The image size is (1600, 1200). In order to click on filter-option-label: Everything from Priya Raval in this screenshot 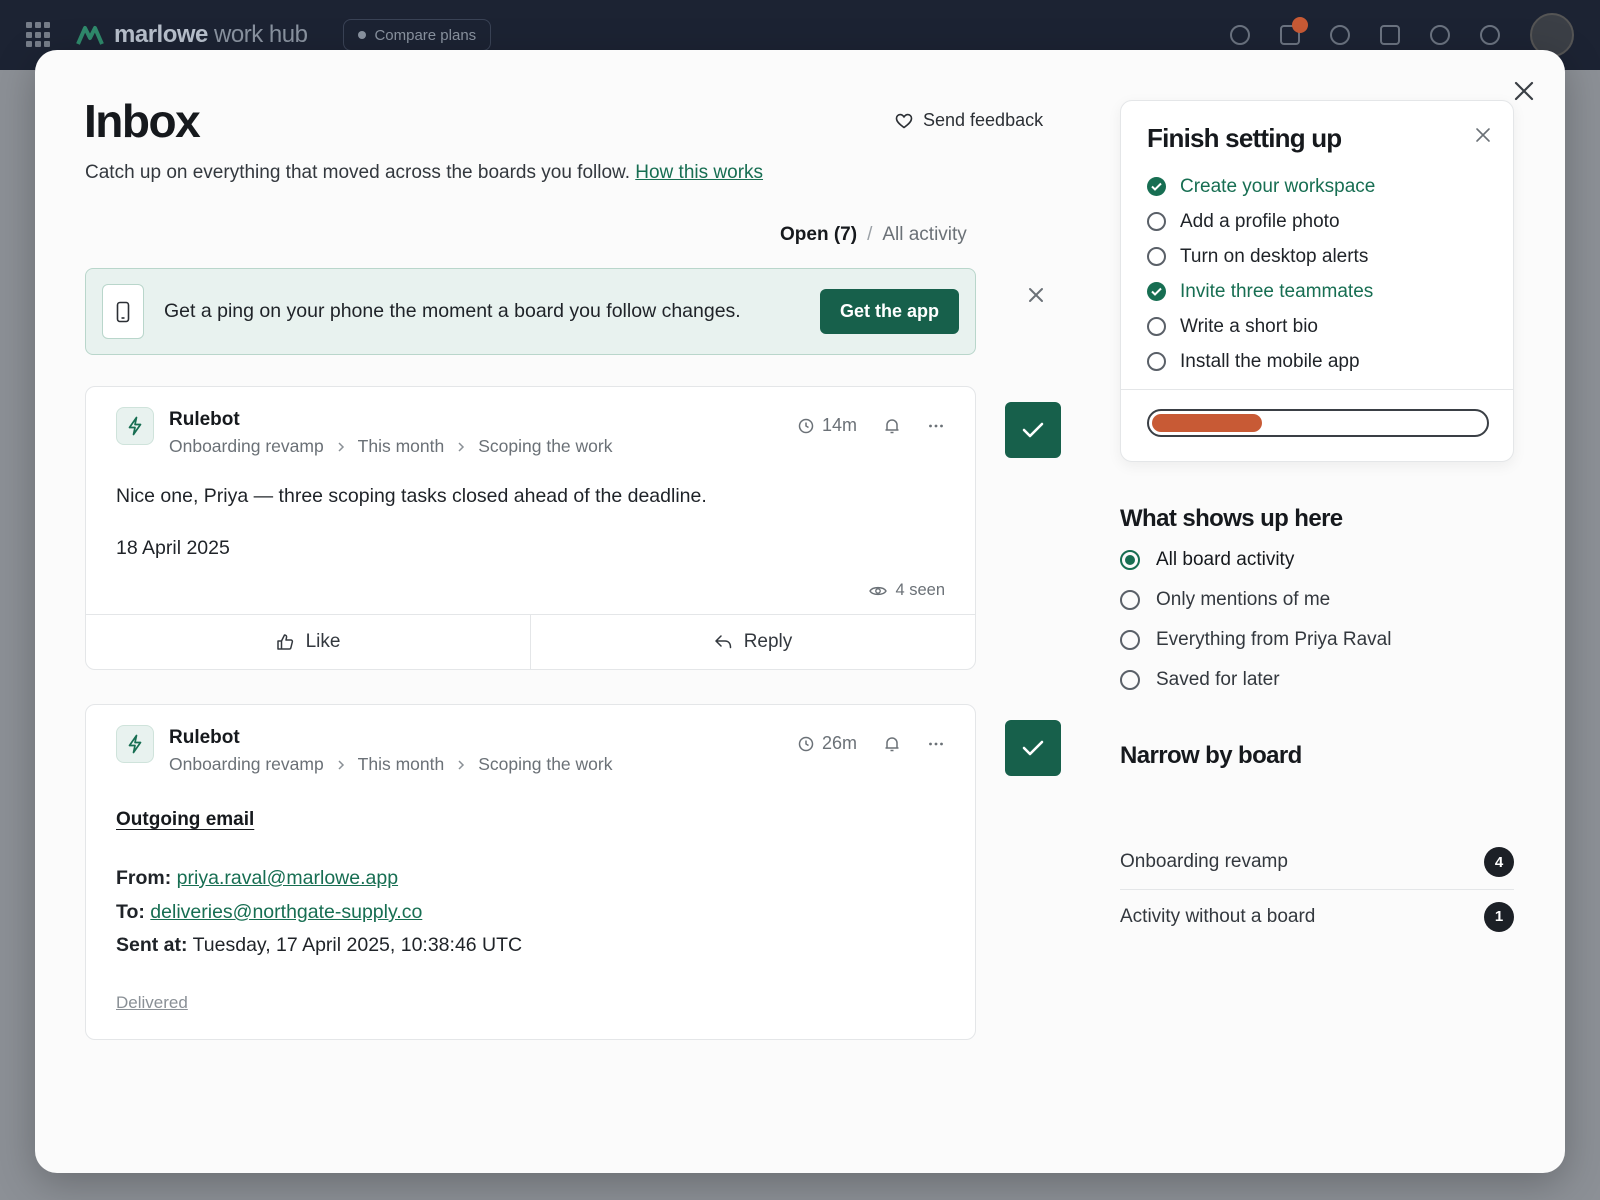, I will do `click(1274, 639)`.